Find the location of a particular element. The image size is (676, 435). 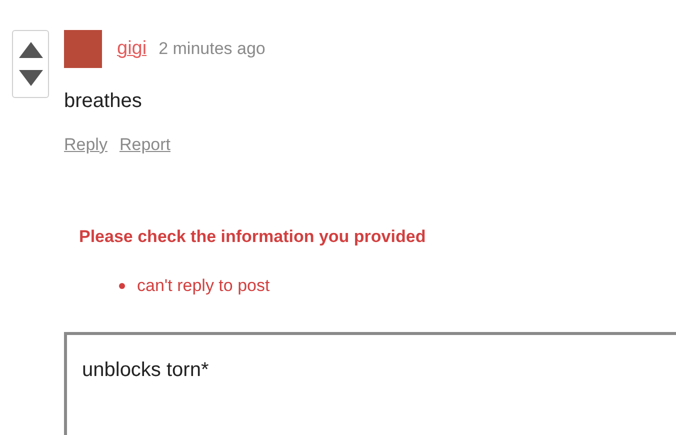

avatar-placeholder is located at coordinates (83, 49).